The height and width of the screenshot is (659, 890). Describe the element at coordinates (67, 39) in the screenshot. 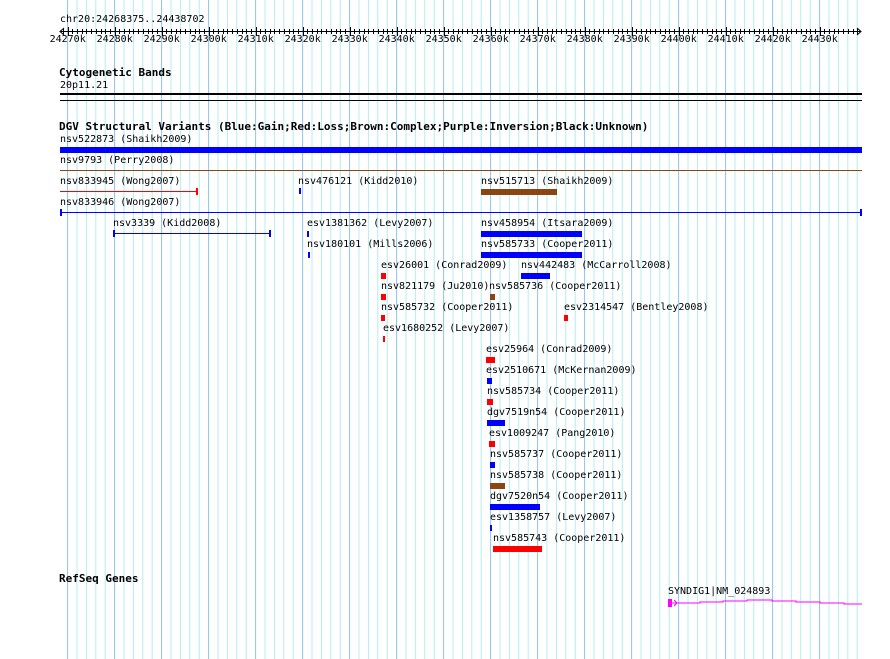

I see `ruler-tick-label: 24270k` at that location.